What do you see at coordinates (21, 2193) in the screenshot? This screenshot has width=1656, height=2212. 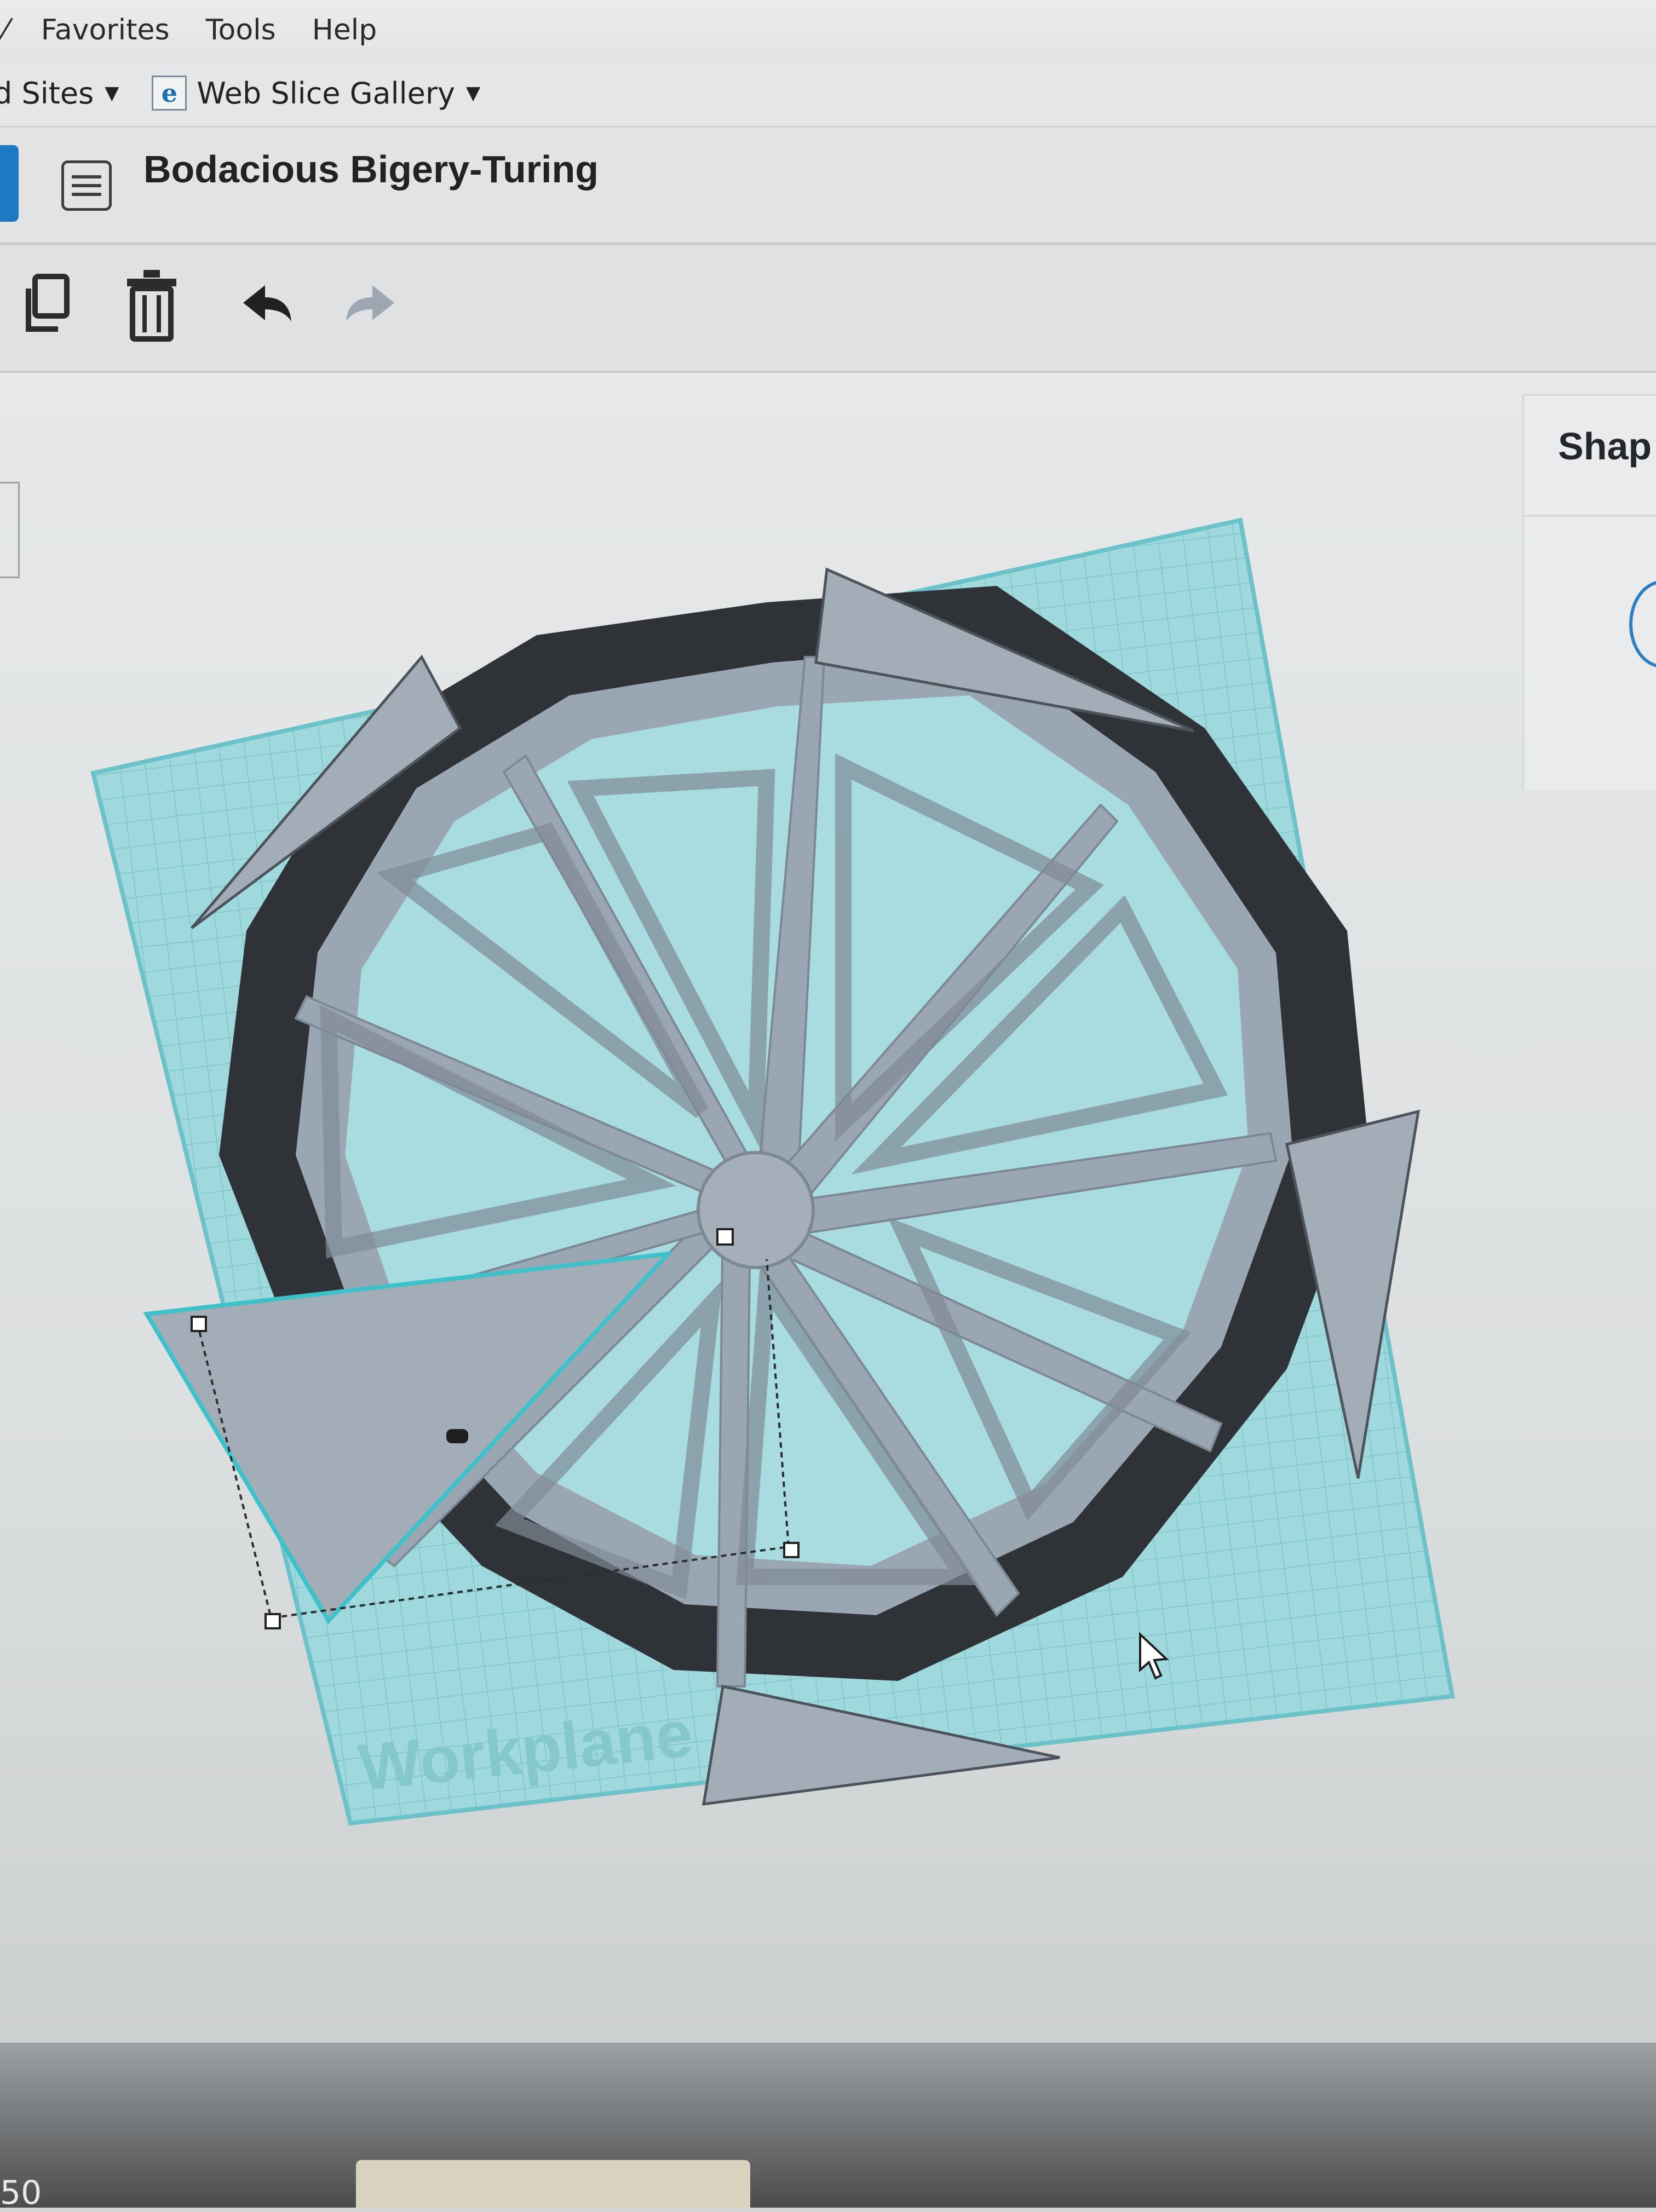 I see `bezel-label: 50` at bounding box center [21, 2193].